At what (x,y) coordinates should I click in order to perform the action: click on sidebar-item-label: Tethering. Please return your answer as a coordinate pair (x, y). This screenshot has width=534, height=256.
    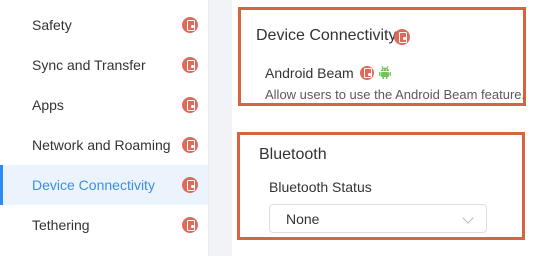
    Looking at the image, I should click on (61, 225).